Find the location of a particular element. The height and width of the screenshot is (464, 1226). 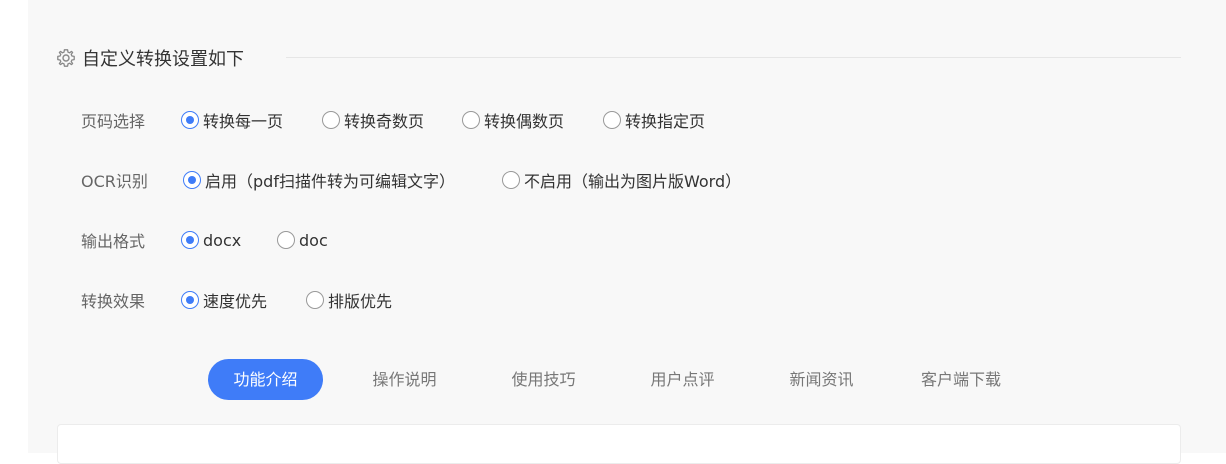

conversion-effect-label: 转换效果 is located at coordinates (113, 301).